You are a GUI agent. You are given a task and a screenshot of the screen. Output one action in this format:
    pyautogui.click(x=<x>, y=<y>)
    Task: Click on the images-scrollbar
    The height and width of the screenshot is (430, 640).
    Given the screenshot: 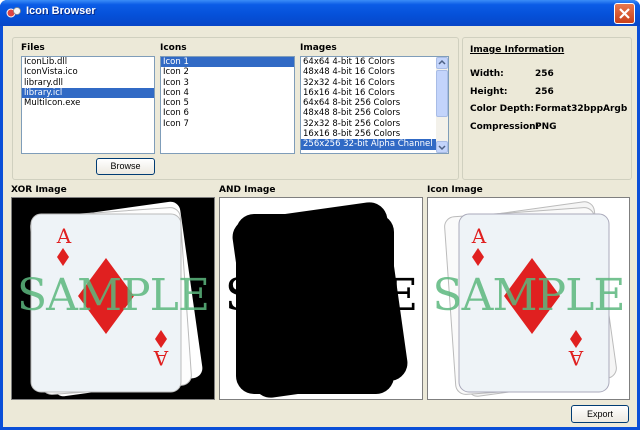 What is the action you would take?
    pyautogui.click(x=442, y=105)
    